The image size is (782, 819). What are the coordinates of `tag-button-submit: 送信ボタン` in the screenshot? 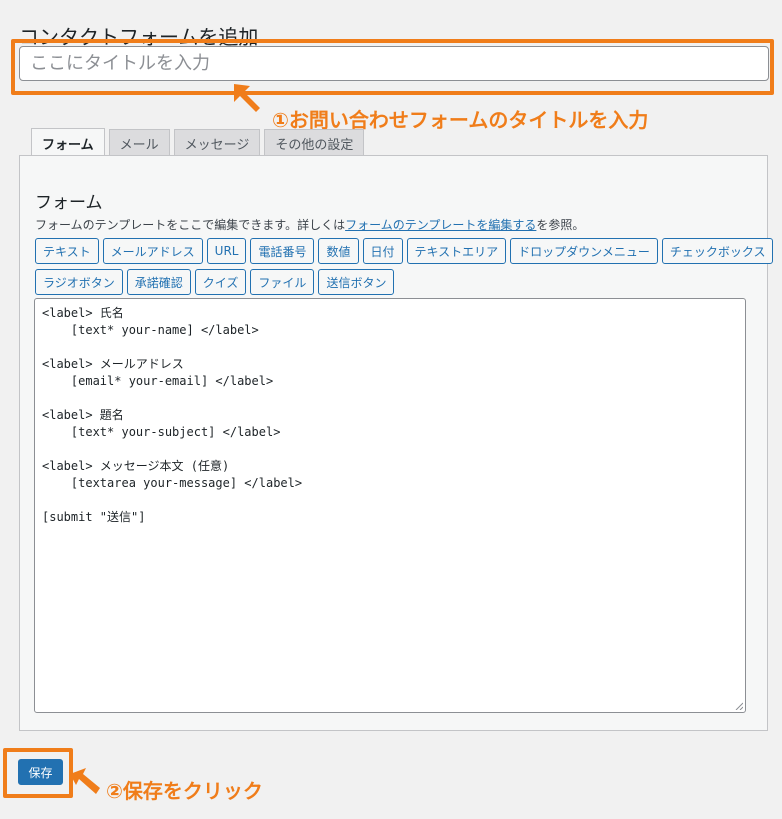 It's located at (356, 282).